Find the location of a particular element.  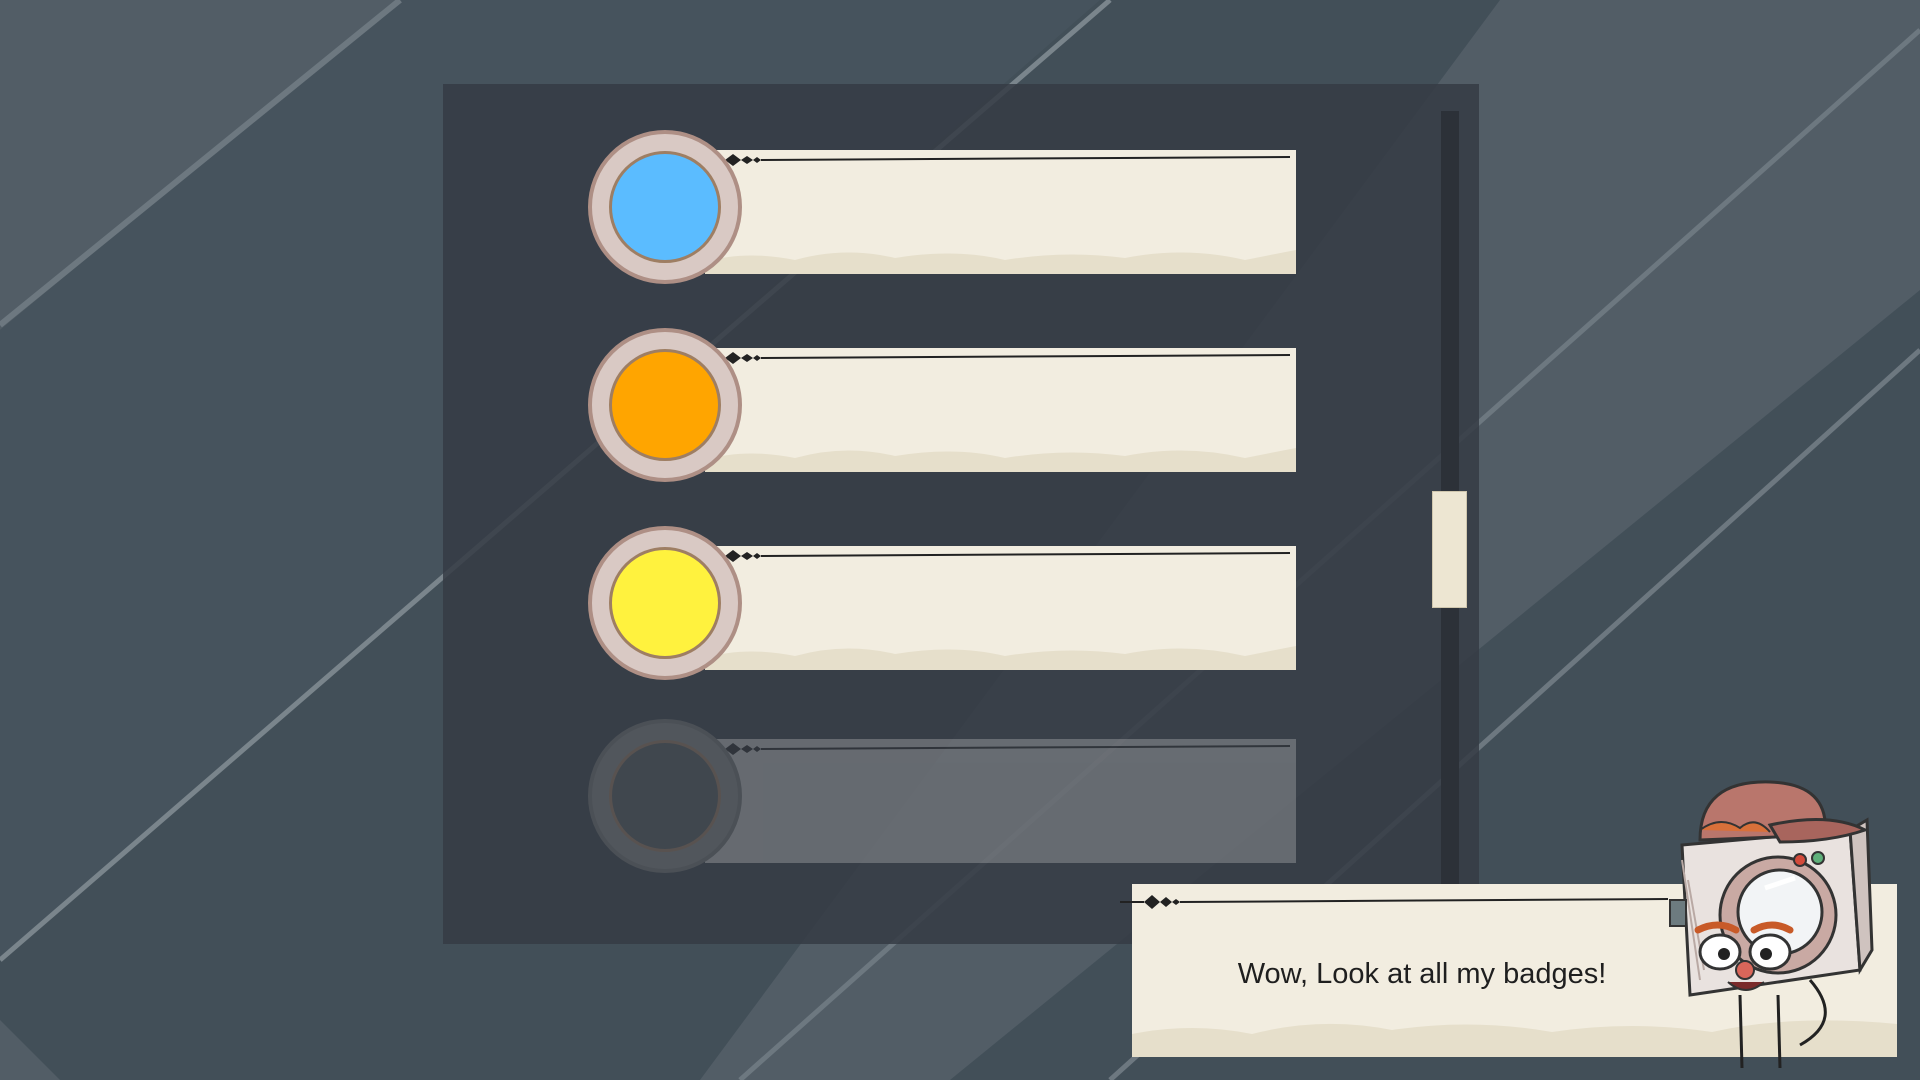

dialog-ornament is located at coordinates (1394, 902).